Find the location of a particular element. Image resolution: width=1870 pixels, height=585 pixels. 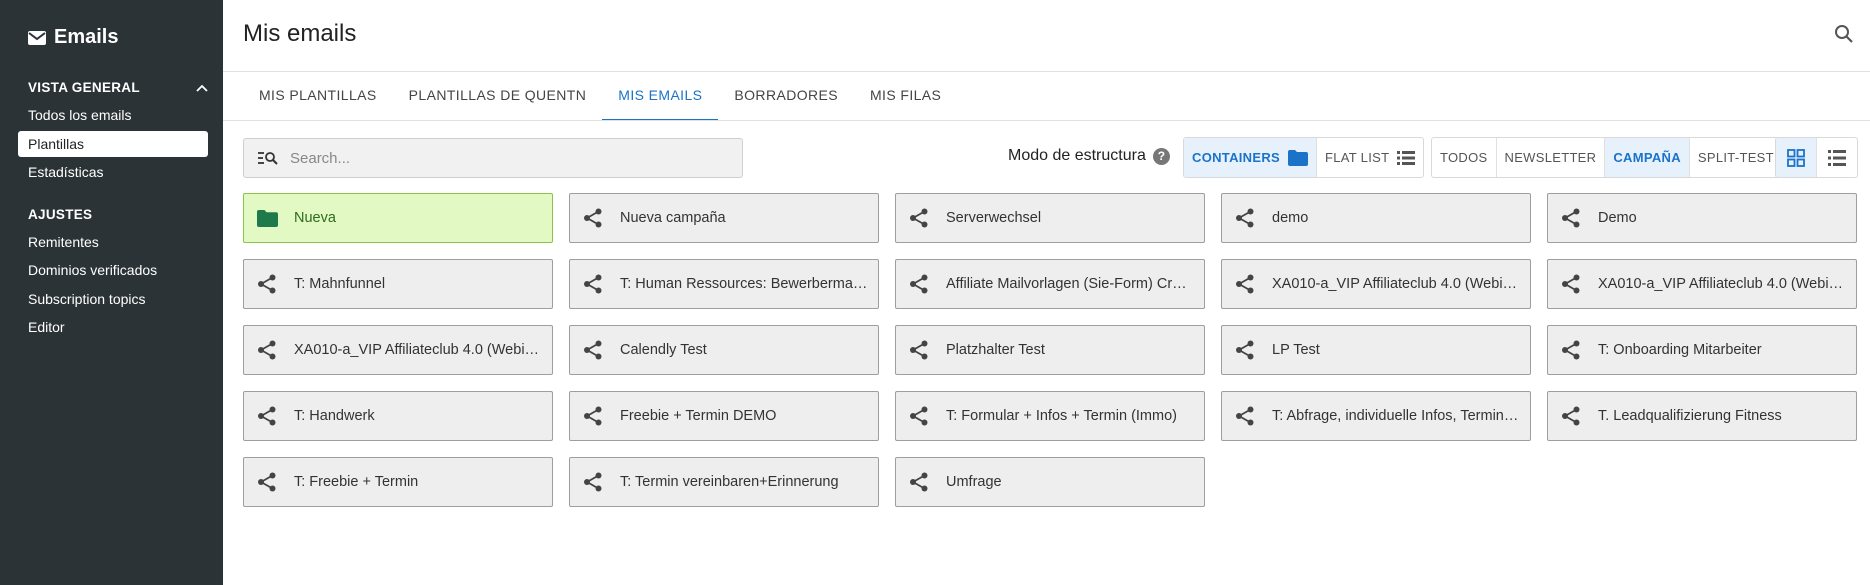

email-card: Nueva campaña is located at coordinates (724, 218).